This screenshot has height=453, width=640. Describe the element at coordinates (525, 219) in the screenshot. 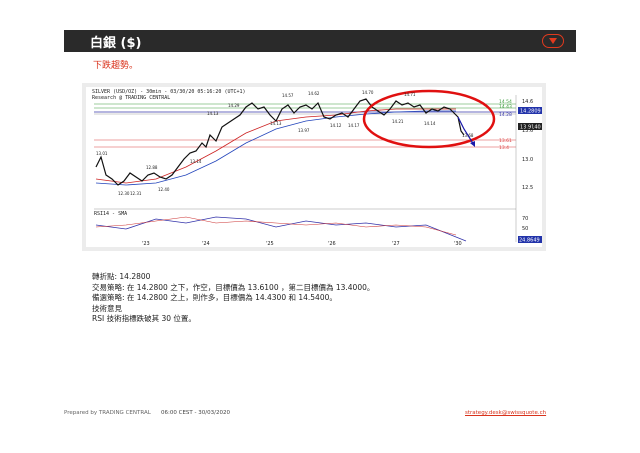

I see `svg-text: 70` at that location.